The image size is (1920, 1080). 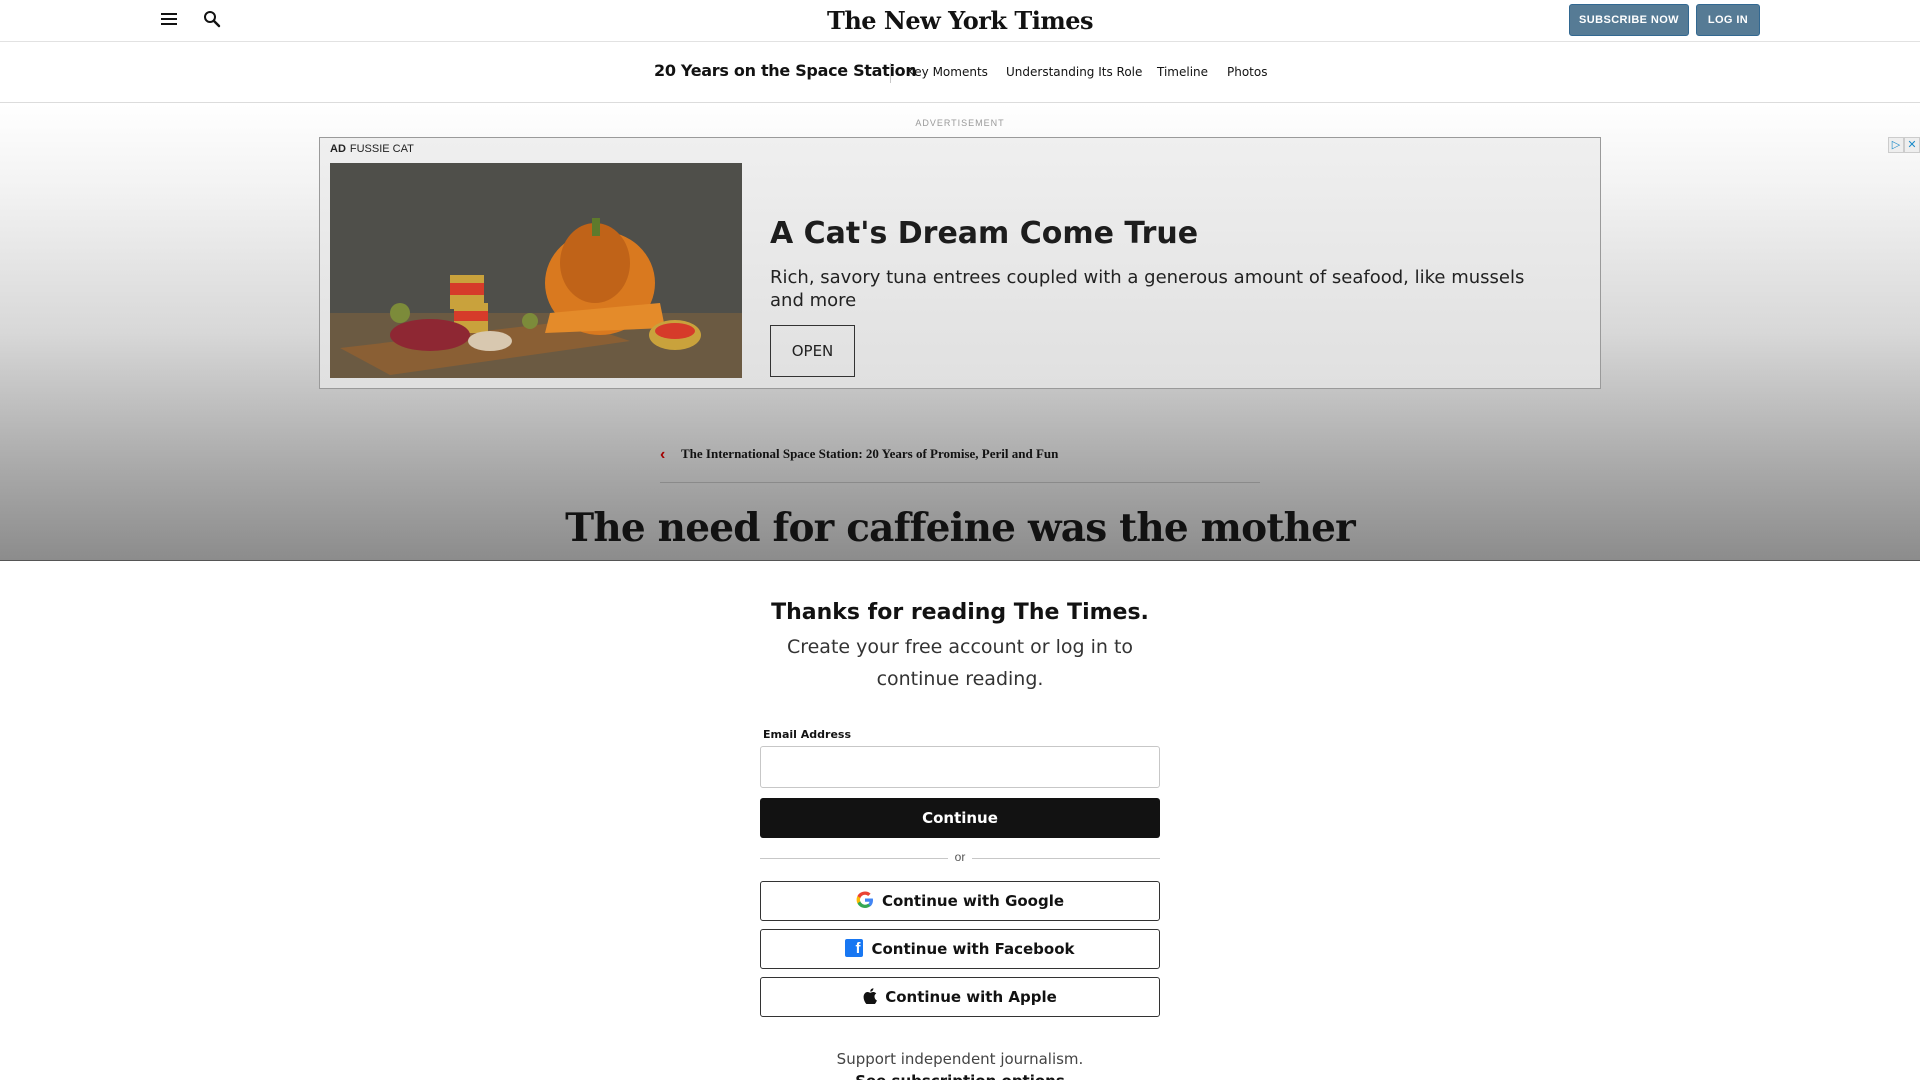 I want to click on support-text: Support independent journalism., so click(x=960, y=1059).